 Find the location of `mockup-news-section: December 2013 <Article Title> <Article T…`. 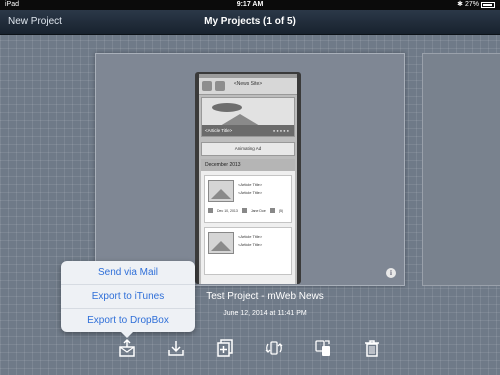

mockup-news-section: December 2013 <Article Title> <Article T… is located at coordinates (248, 221).